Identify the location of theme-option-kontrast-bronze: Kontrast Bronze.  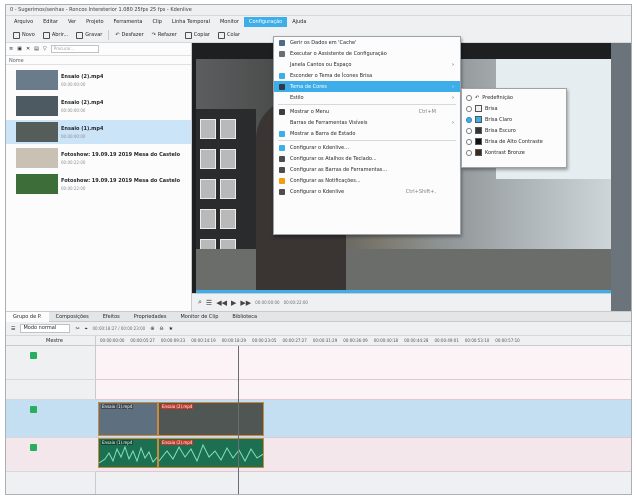
(514, 152).